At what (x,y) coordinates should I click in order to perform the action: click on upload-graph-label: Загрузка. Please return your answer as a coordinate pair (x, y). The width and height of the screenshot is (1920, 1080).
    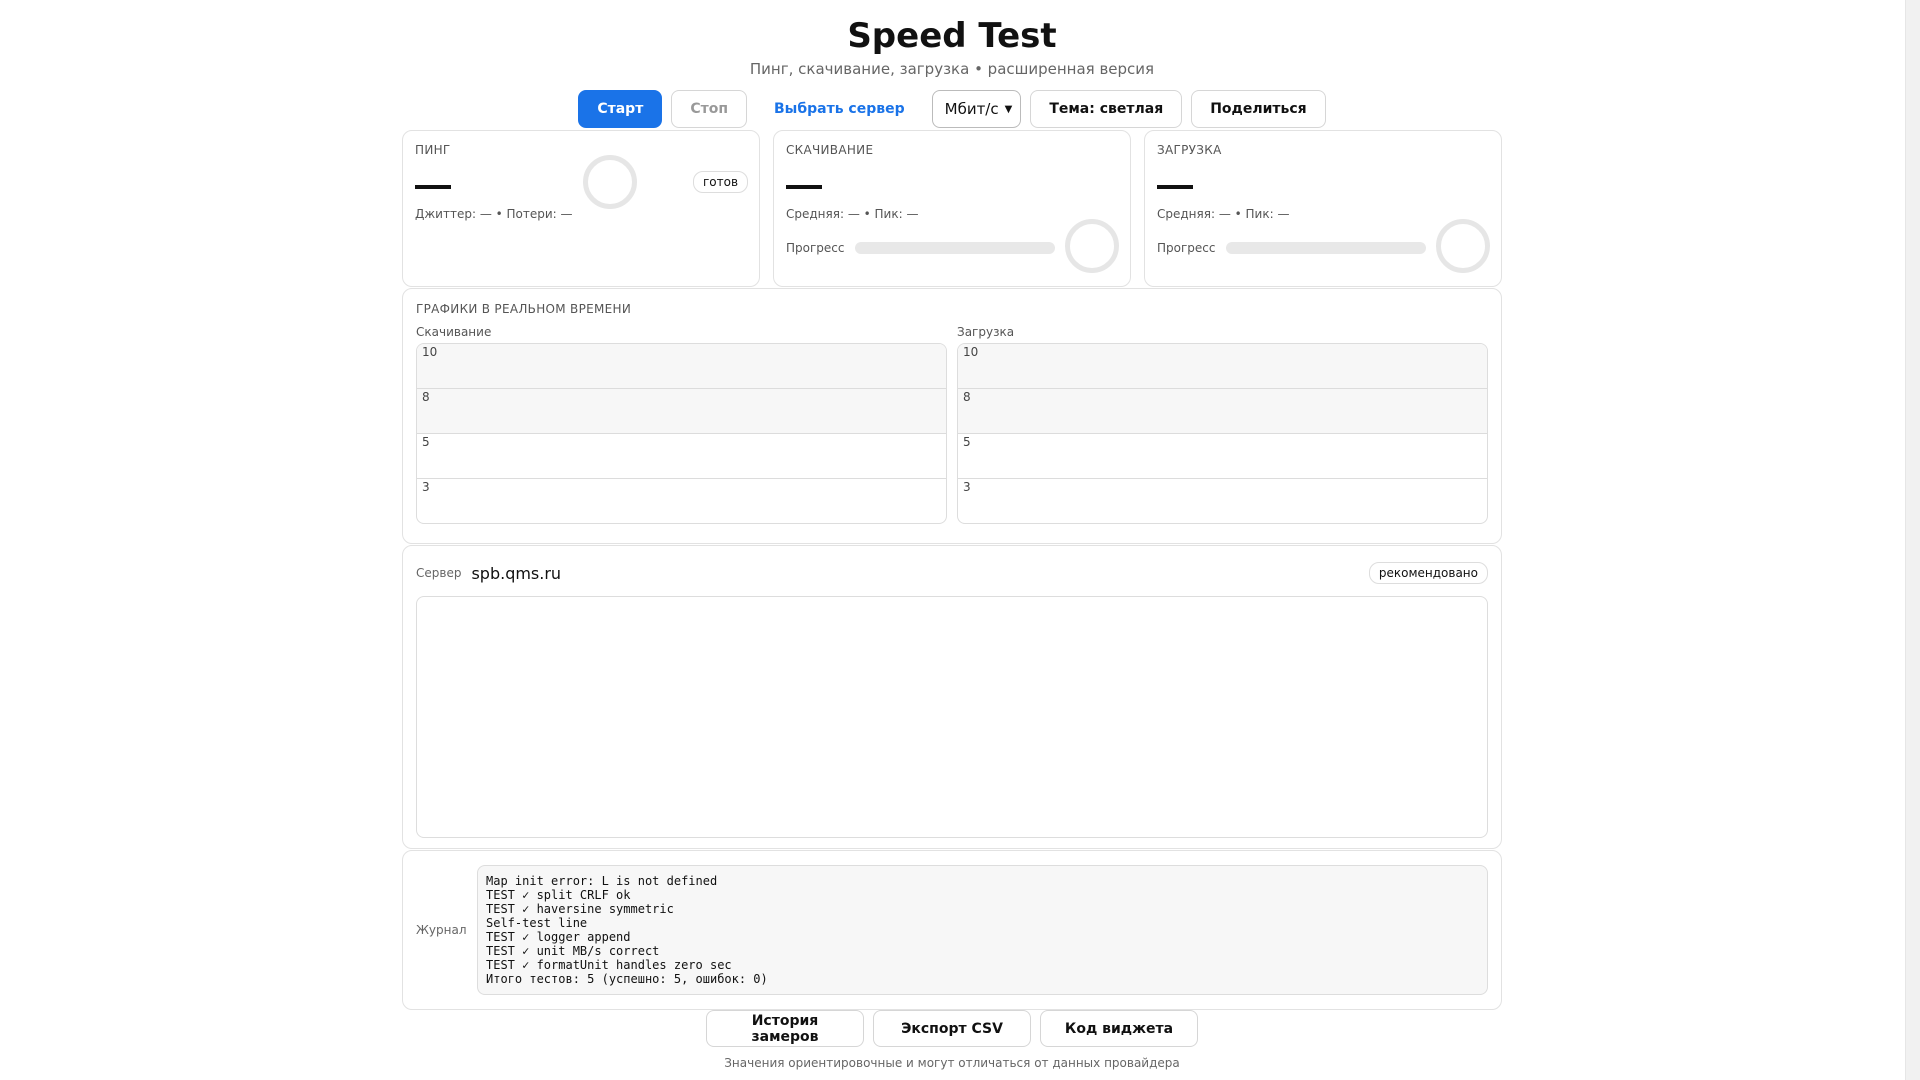
    Looking at the image, I should click on (986, 332).